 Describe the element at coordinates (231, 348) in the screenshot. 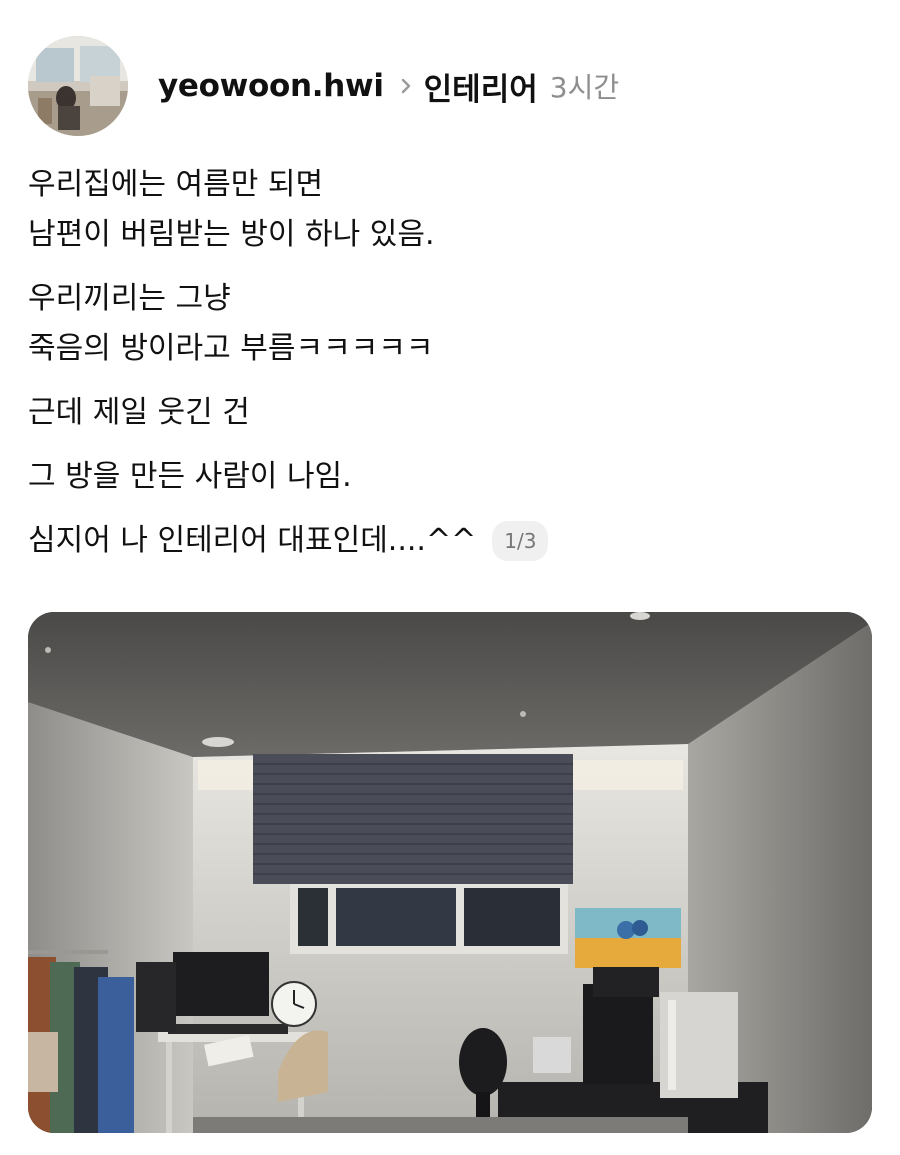

I see `text-line: 죽음의 방이라고 부름ㅋㅋㅋㅋㅋ` at that location.